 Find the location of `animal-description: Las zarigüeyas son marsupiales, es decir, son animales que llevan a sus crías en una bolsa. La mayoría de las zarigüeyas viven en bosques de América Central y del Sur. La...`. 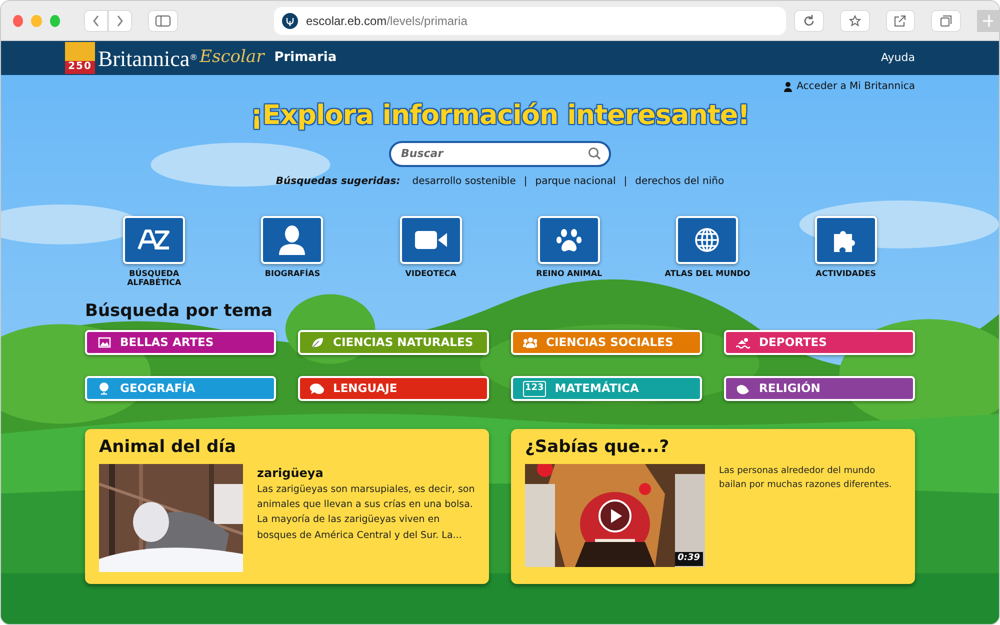

animal-description: Las zarigüeyas son marsupiales, es decir, son animales que llevan a sus crías en una bolsa. La mayoría de las zarigüeyas viven en bosques de América Central y del Sur. La... is located at coordinates (366, 512).